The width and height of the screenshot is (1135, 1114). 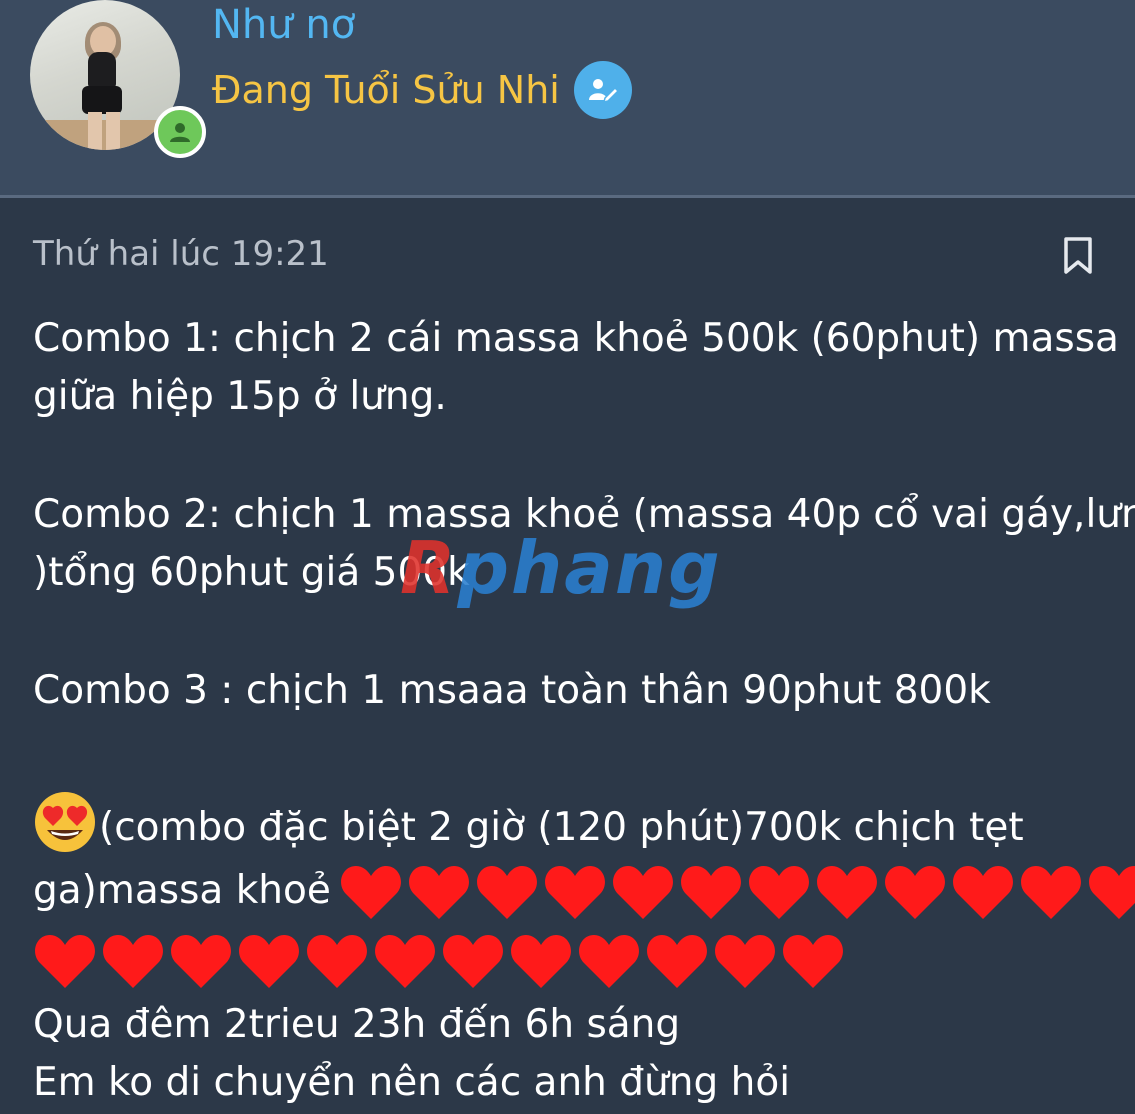 What do you see at coordinates (118, 79) in the screenshot?
I see `avatar` at bounding box center [118, 79].